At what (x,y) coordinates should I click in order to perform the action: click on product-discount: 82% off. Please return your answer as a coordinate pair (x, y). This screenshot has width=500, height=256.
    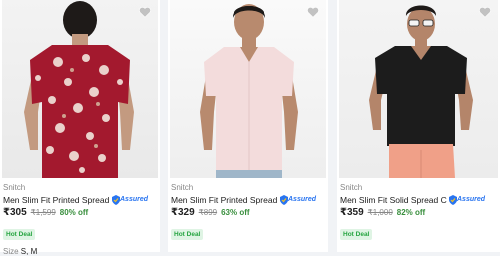
    Looking at the image, I should click on (411, 212).